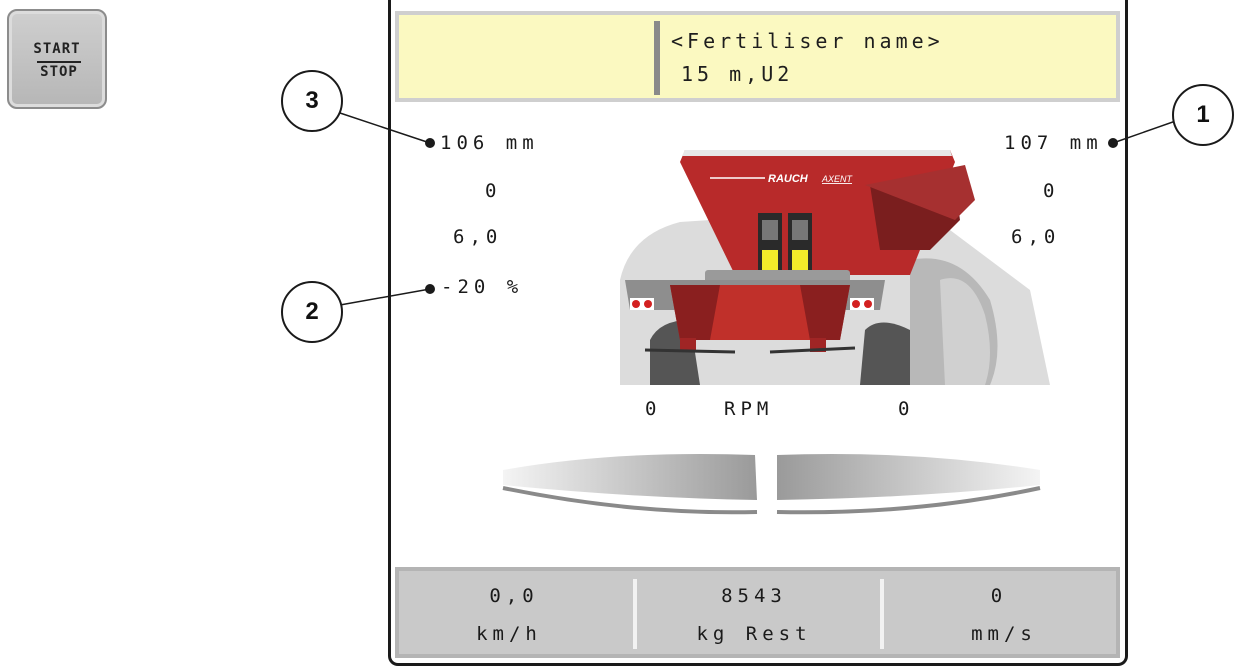 This screenshot has height=666, width=1241. Describe the element at coordinates (771, 484) in the screenshot. I see `spread-pattern` at that location.